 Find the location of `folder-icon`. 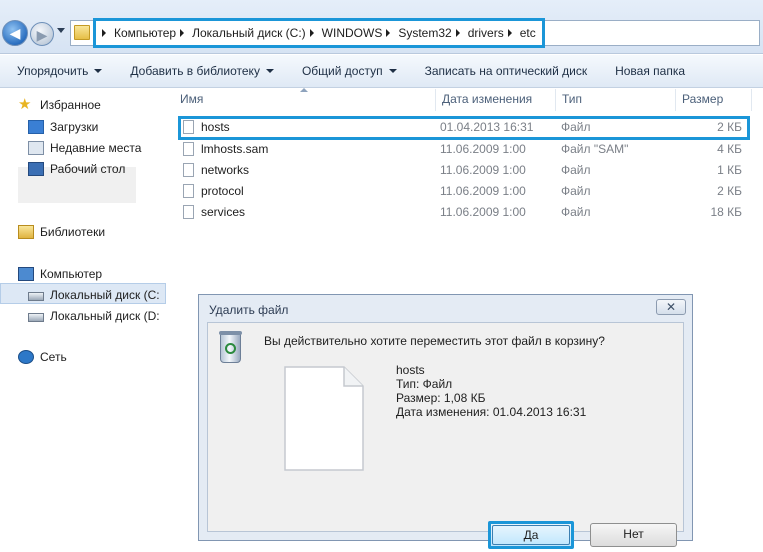

folder-icon is located at coordinates (82, 32).